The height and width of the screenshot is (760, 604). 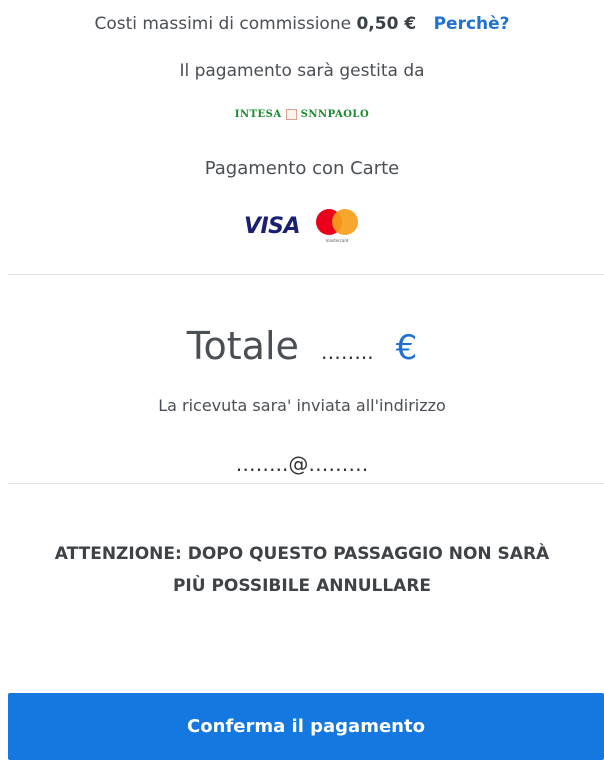 I want to click on why-link: Perchè?, so click(x=472, y=24).